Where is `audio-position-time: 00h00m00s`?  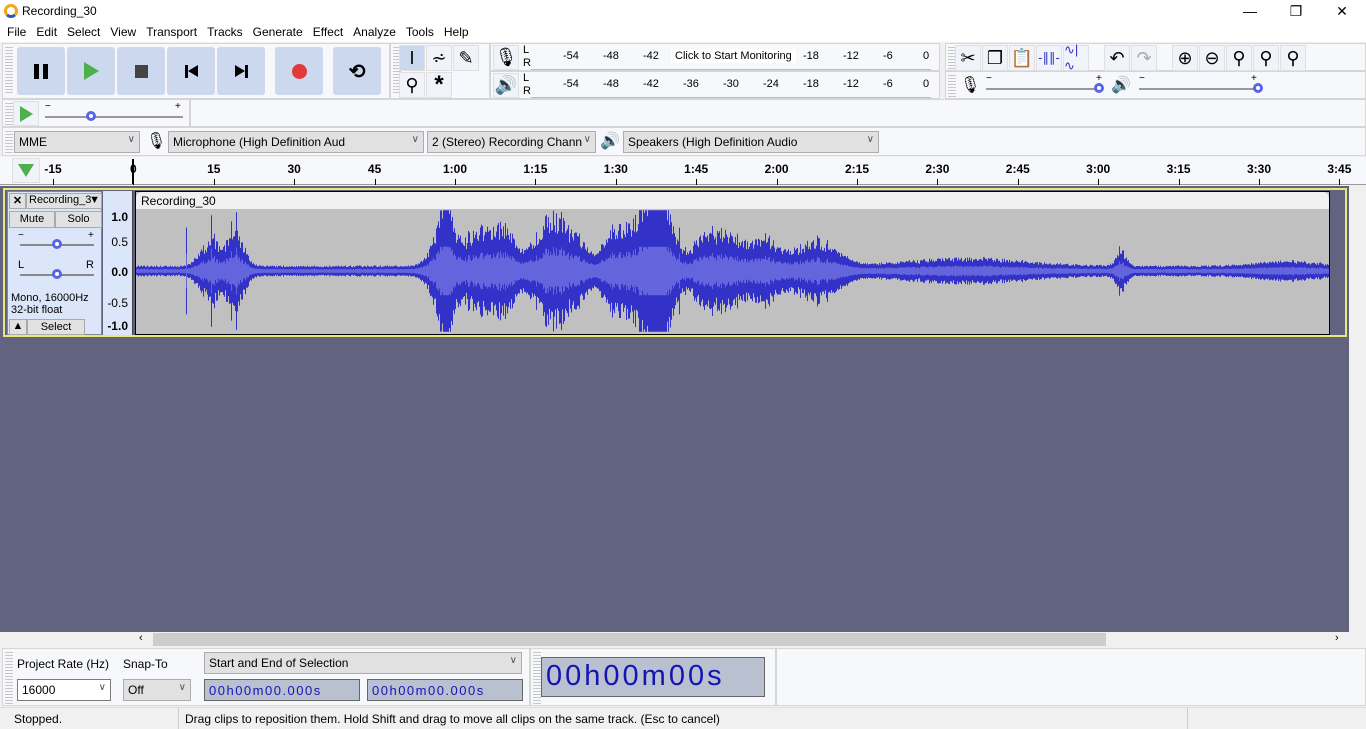
audio-position-time: 00h00m00s is located at coordinates (653, 677).